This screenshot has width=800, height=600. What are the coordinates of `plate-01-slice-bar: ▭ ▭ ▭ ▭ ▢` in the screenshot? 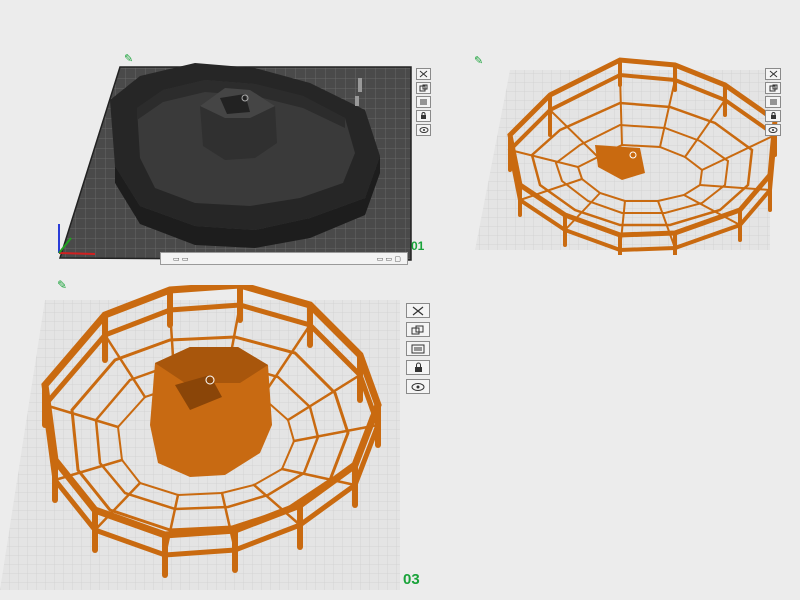 It's located at (284, 258).